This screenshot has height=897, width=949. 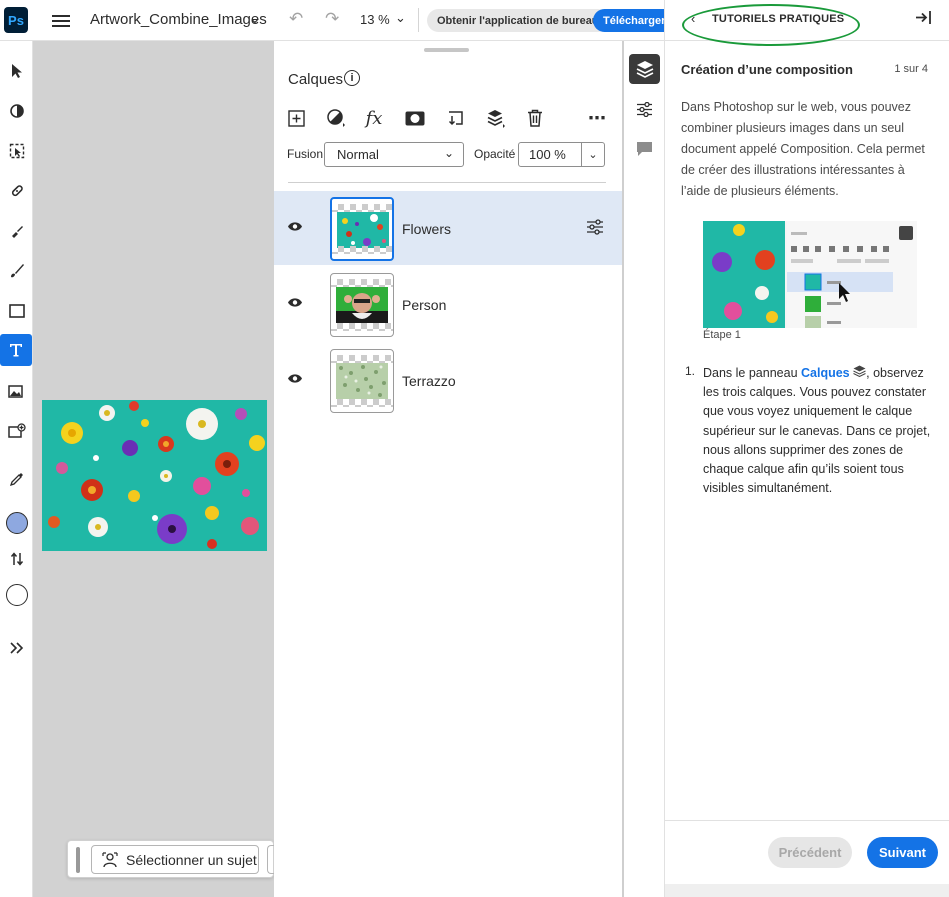 I want to click on expand-toolbar-icon, so click(x=16, y=647).